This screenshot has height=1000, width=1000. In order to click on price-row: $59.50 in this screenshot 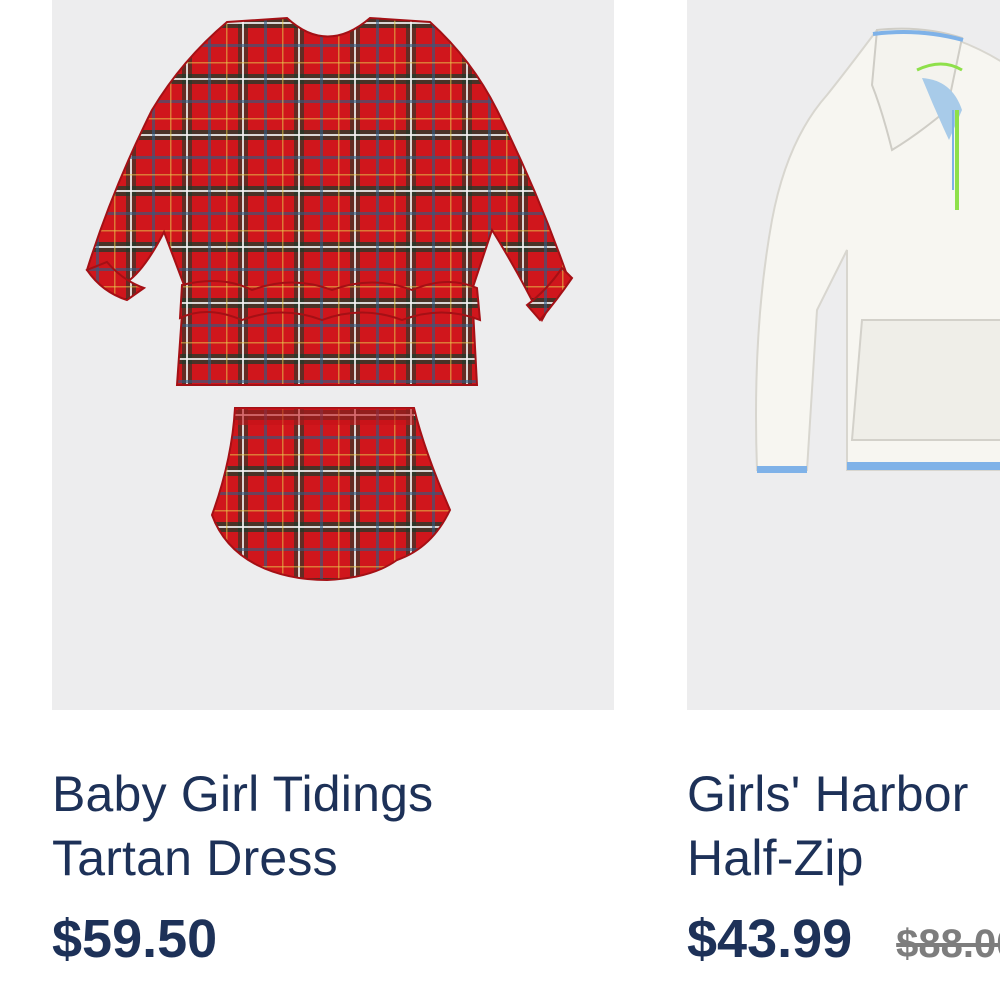, I will do `click(333, 939)`.